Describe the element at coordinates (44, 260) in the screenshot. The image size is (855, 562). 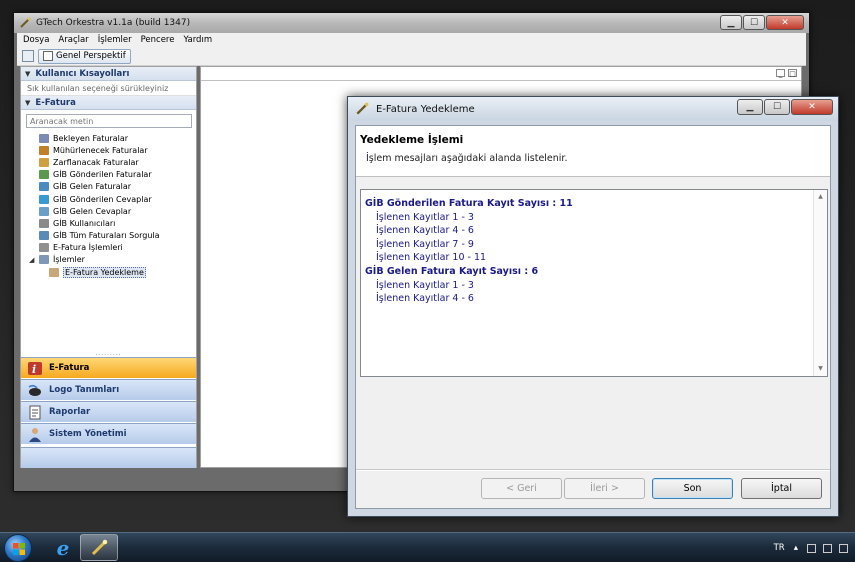
I see `folder-icon` at that location.